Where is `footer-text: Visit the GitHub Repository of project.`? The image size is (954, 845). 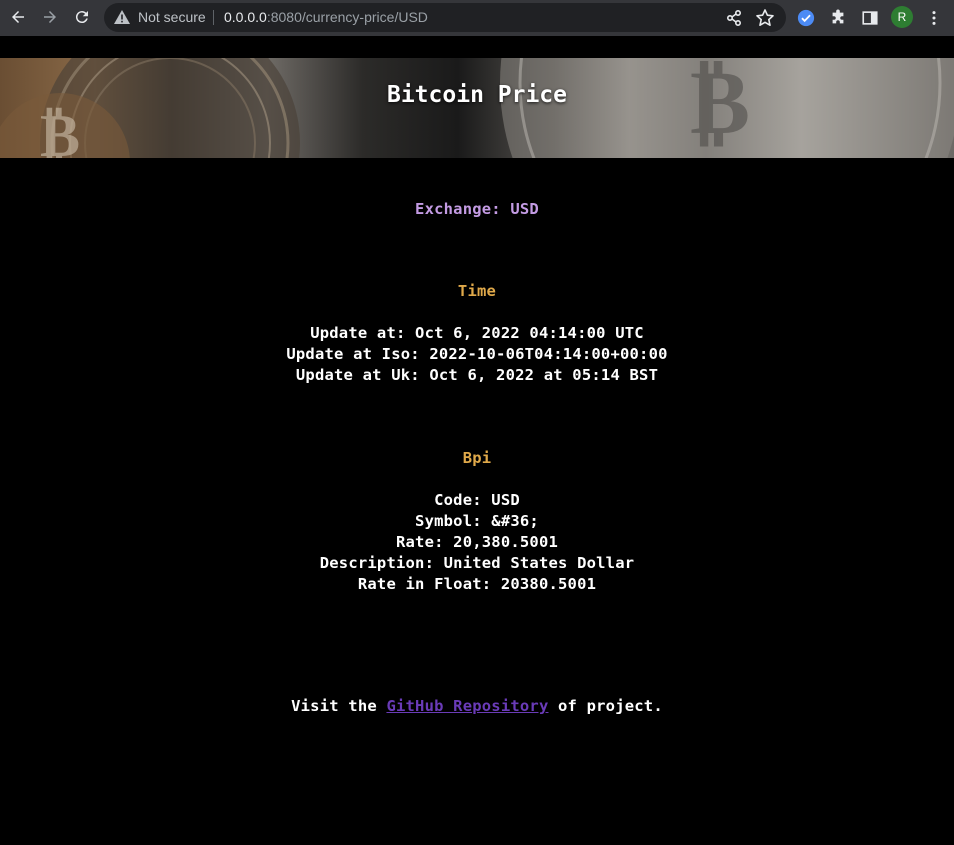 footer-text: Visit the GitHub Repository of project. is located at coordinates (477, 706).